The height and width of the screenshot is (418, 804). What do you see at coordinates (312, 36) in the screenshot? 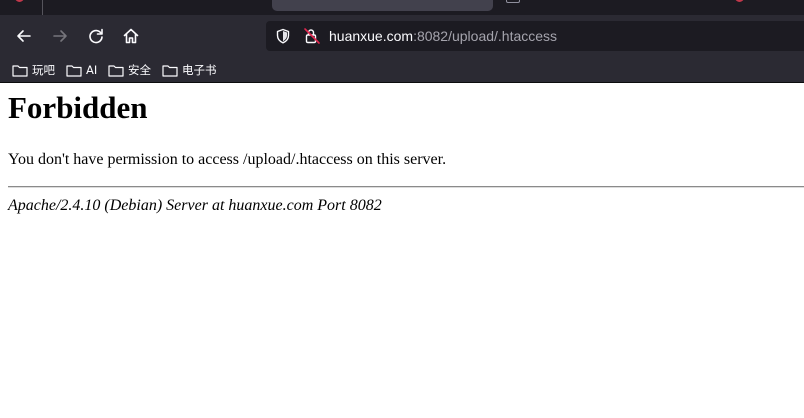
I see `insecure-lock-icon` at bounding box center [312, 36].